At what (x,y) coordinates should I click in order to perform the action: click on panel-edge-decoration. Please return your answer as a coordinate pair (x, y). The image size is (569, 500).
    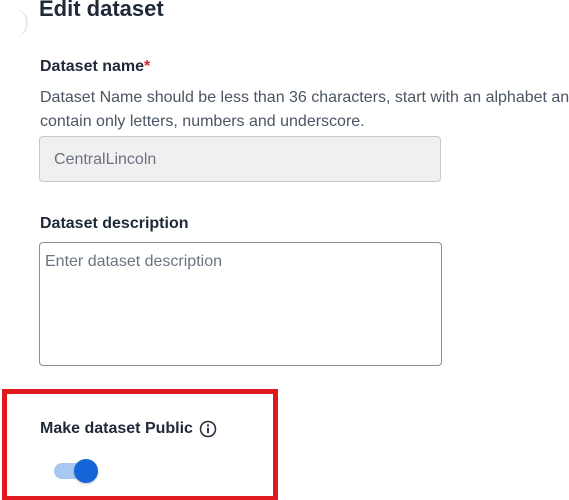
    Looking at the image, I should click on (17, 23).